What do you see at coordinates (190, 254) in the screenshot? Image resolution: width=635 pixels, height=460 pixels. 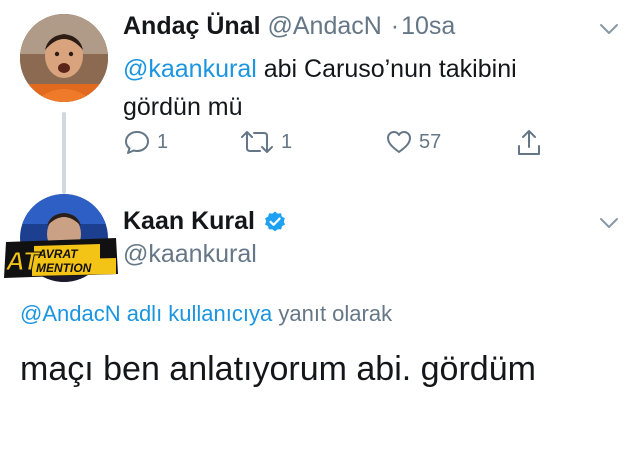 I see `user-handle: @kaankural` at bounding box center [190, 254].